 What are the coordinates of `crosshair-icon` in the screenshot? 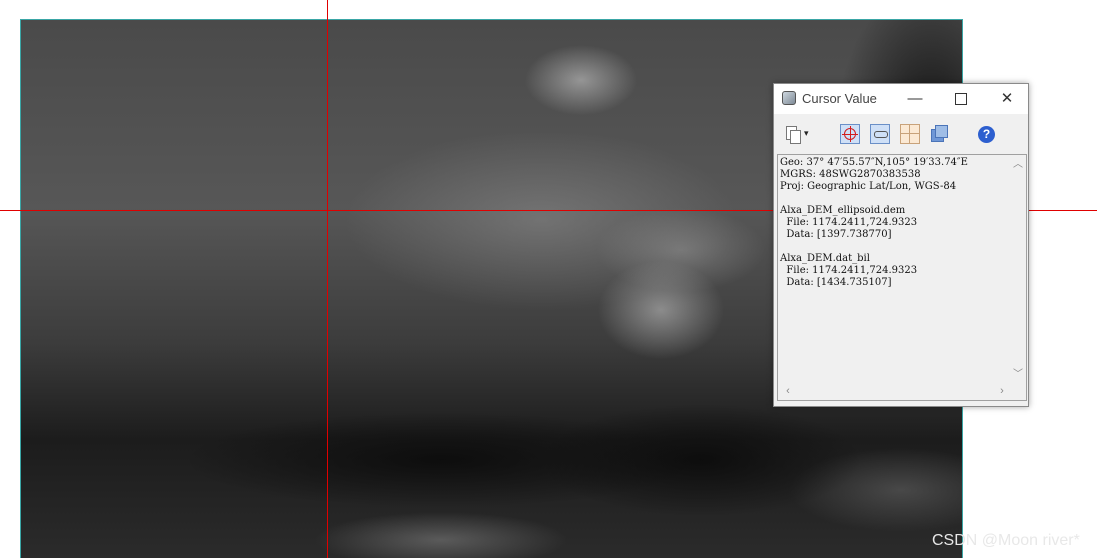 It's located at (850, 134).